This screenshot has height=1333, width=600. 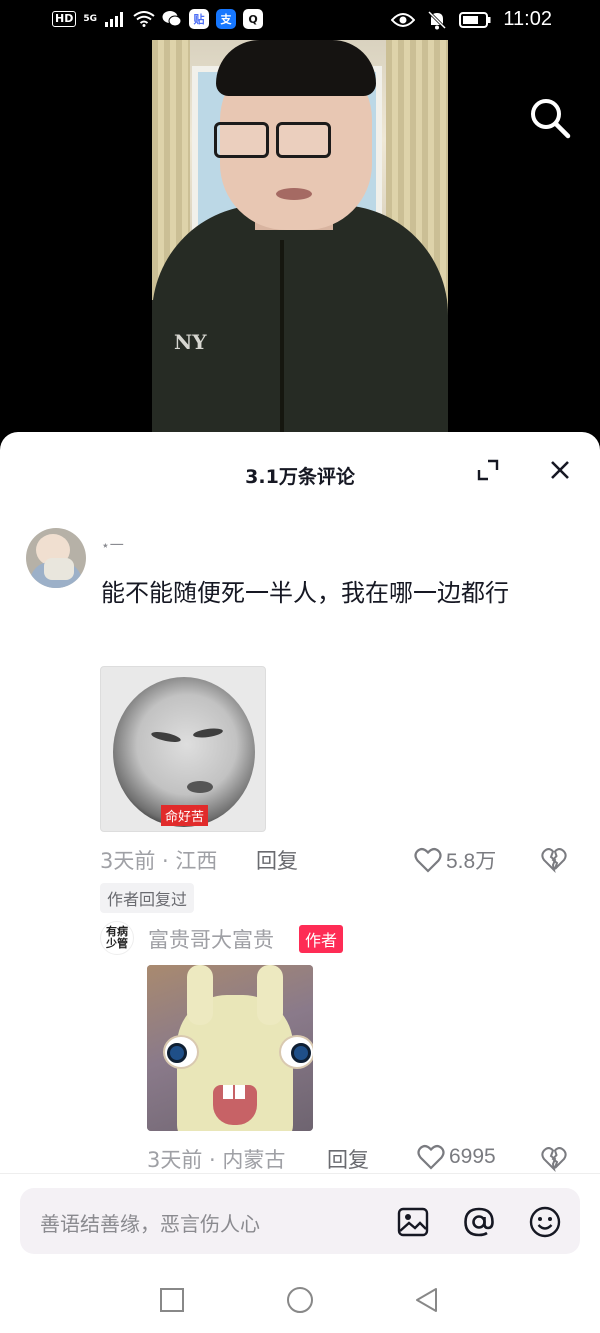 What do you see at coordinates (471, 861) in the screenshot?
I see `like-count: 5.8万` at bounding box center [471, 861].